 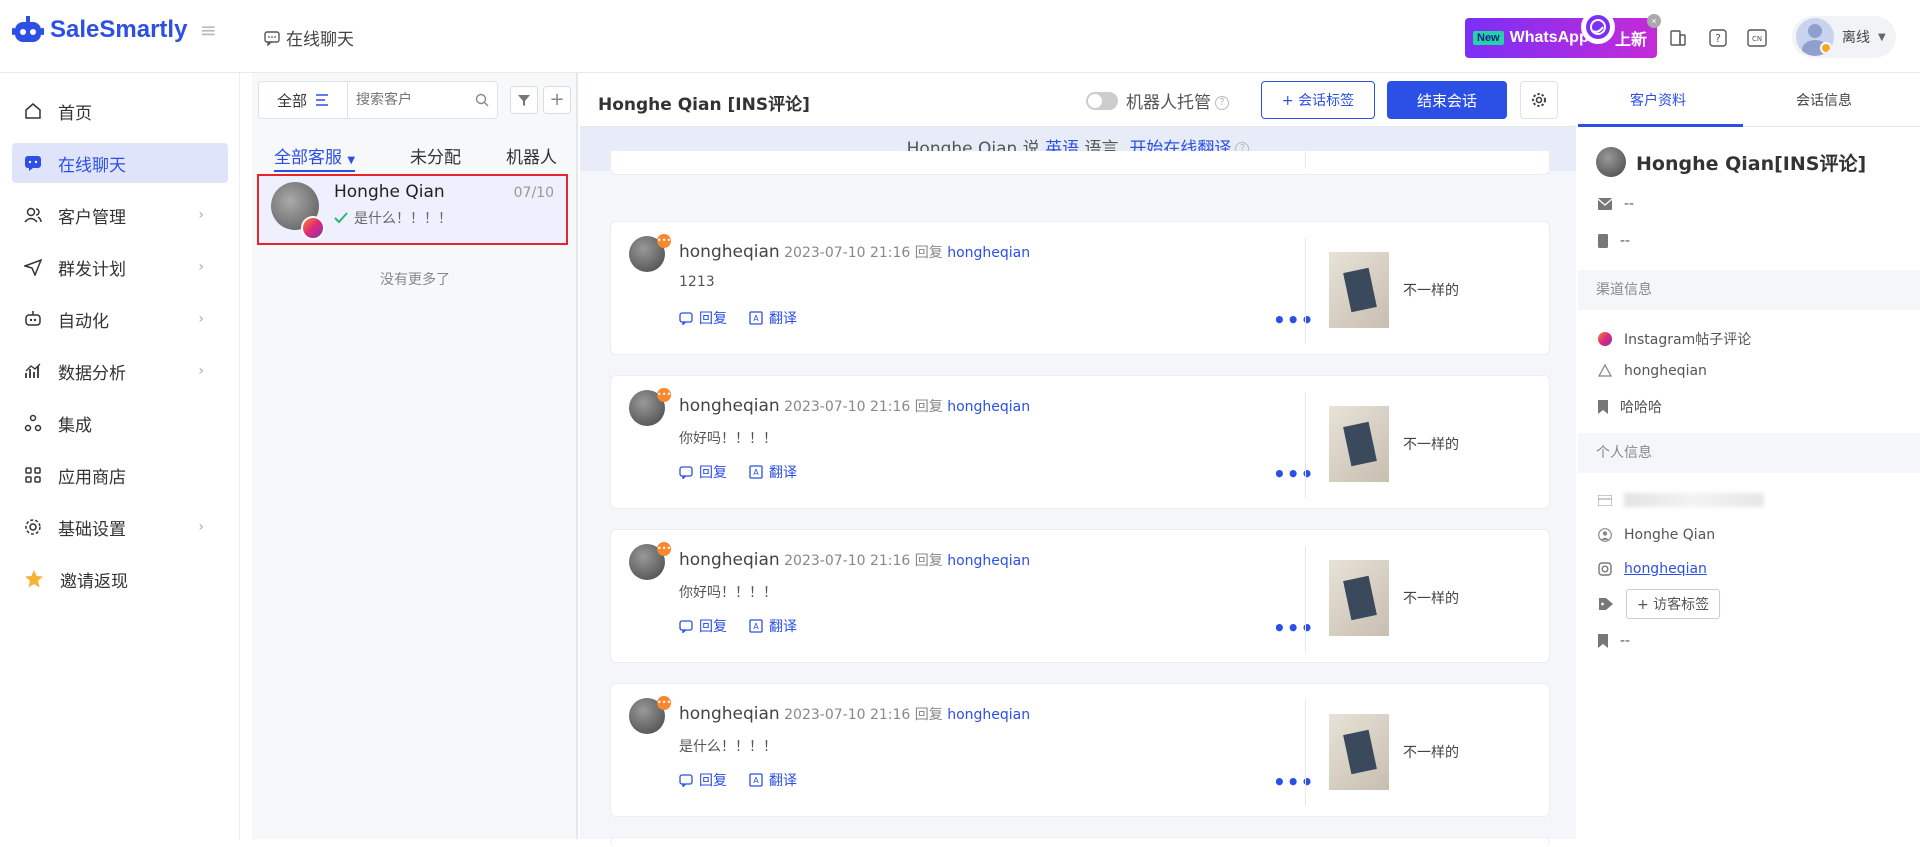 I want to click on phone-value: --, so click(x=1625, y=241).